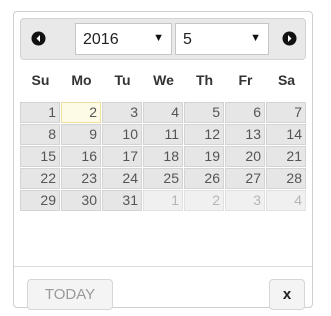 The image size is (331, 316). Describe the element at coordinates (286, 200) in the screenshot. I see `day-cell-other-month: 4` at that location.